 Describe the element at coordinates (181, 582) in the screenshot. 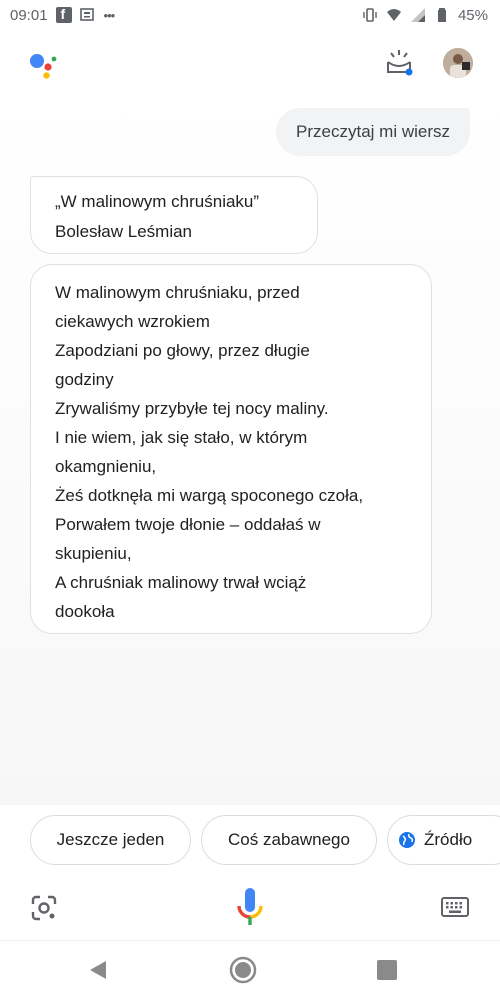

I see `poem-line: A chruśniak malinowy trwał wciąż` at that location.